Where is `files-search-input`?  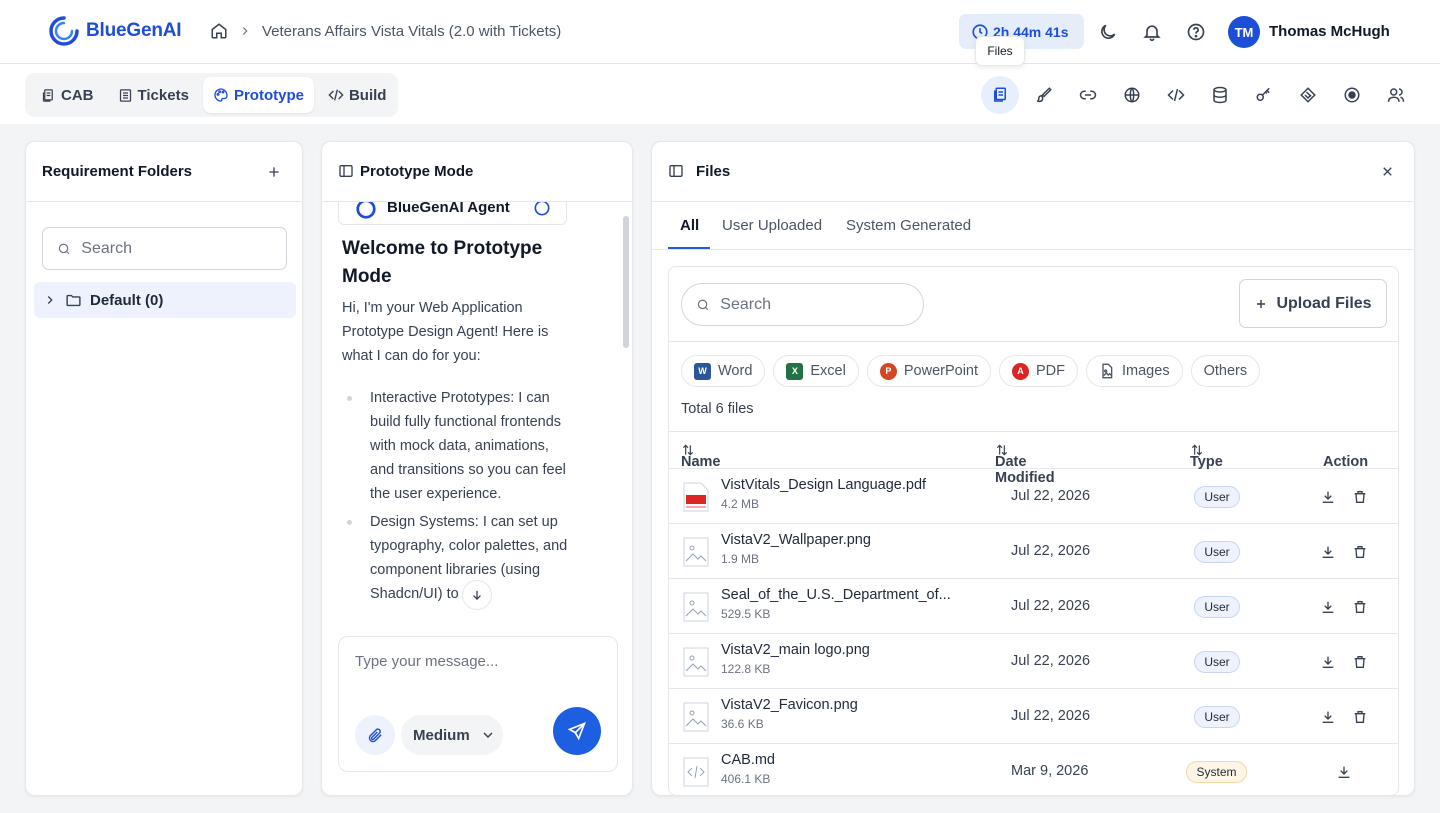
files-search-input is located at coordinates (821, 304).